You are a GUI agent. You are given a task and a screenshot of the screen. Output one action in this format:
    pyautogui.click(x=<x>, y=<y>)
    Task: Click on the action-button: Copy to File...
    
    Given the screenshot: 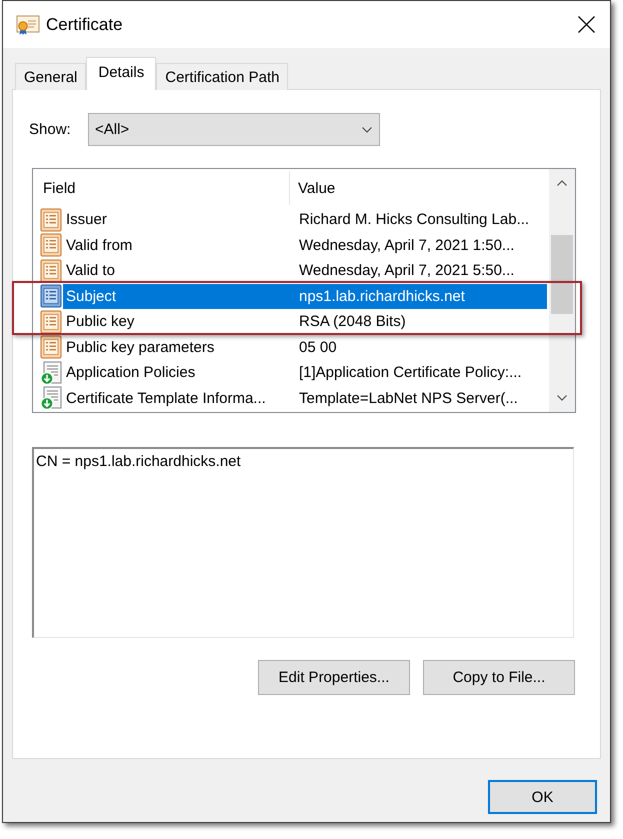 What is the action you would take?
    pyautogui.click(x=499, y=677)
    